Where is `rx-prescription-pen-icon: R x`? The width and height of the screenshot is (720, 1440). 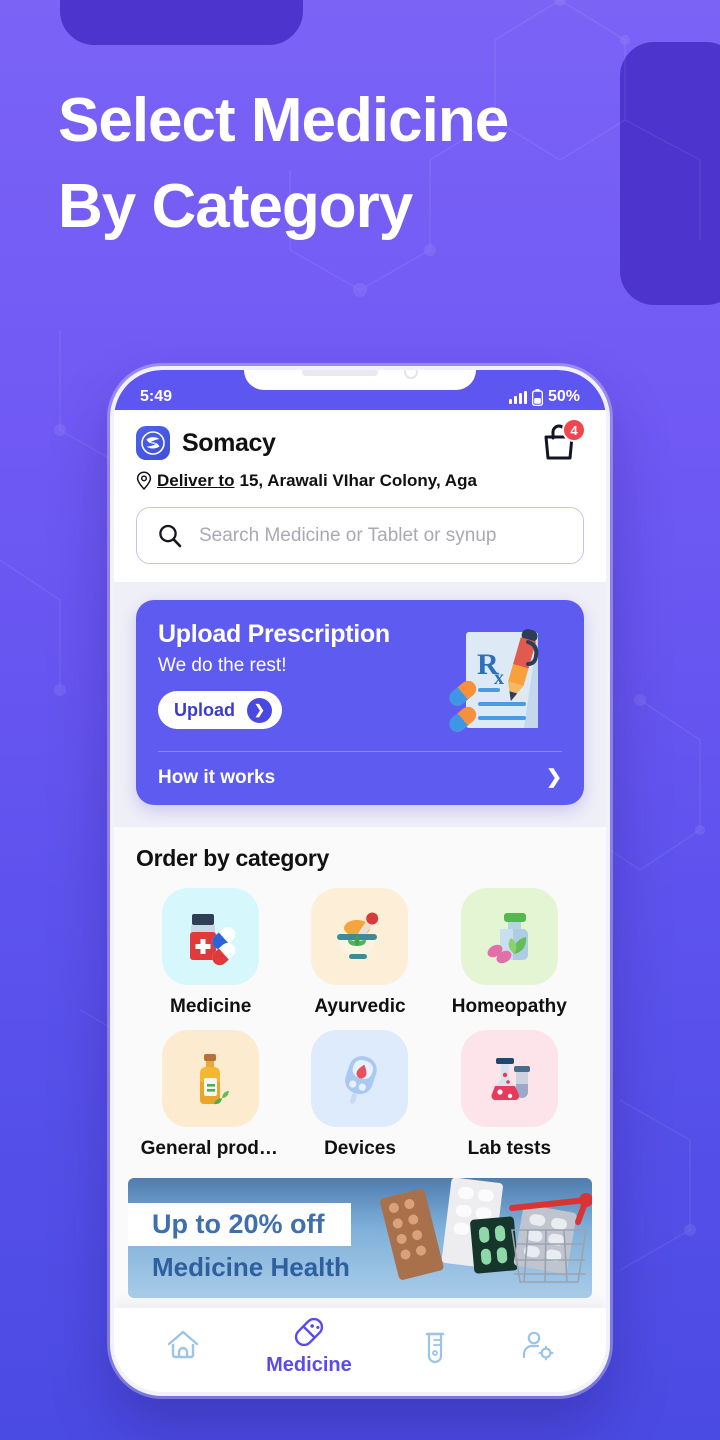 rx-prescription-pen-icon: R x is located at coordinates (494, 680).